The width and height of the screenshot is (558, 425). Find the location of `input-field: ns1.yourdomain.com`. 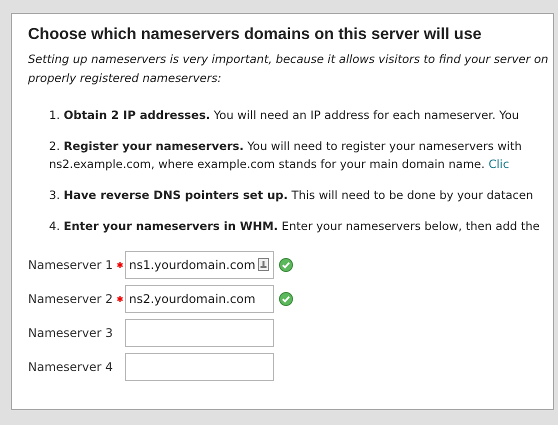

input-field: ns1.yourdomain.com is located at coordinates (199, 265).